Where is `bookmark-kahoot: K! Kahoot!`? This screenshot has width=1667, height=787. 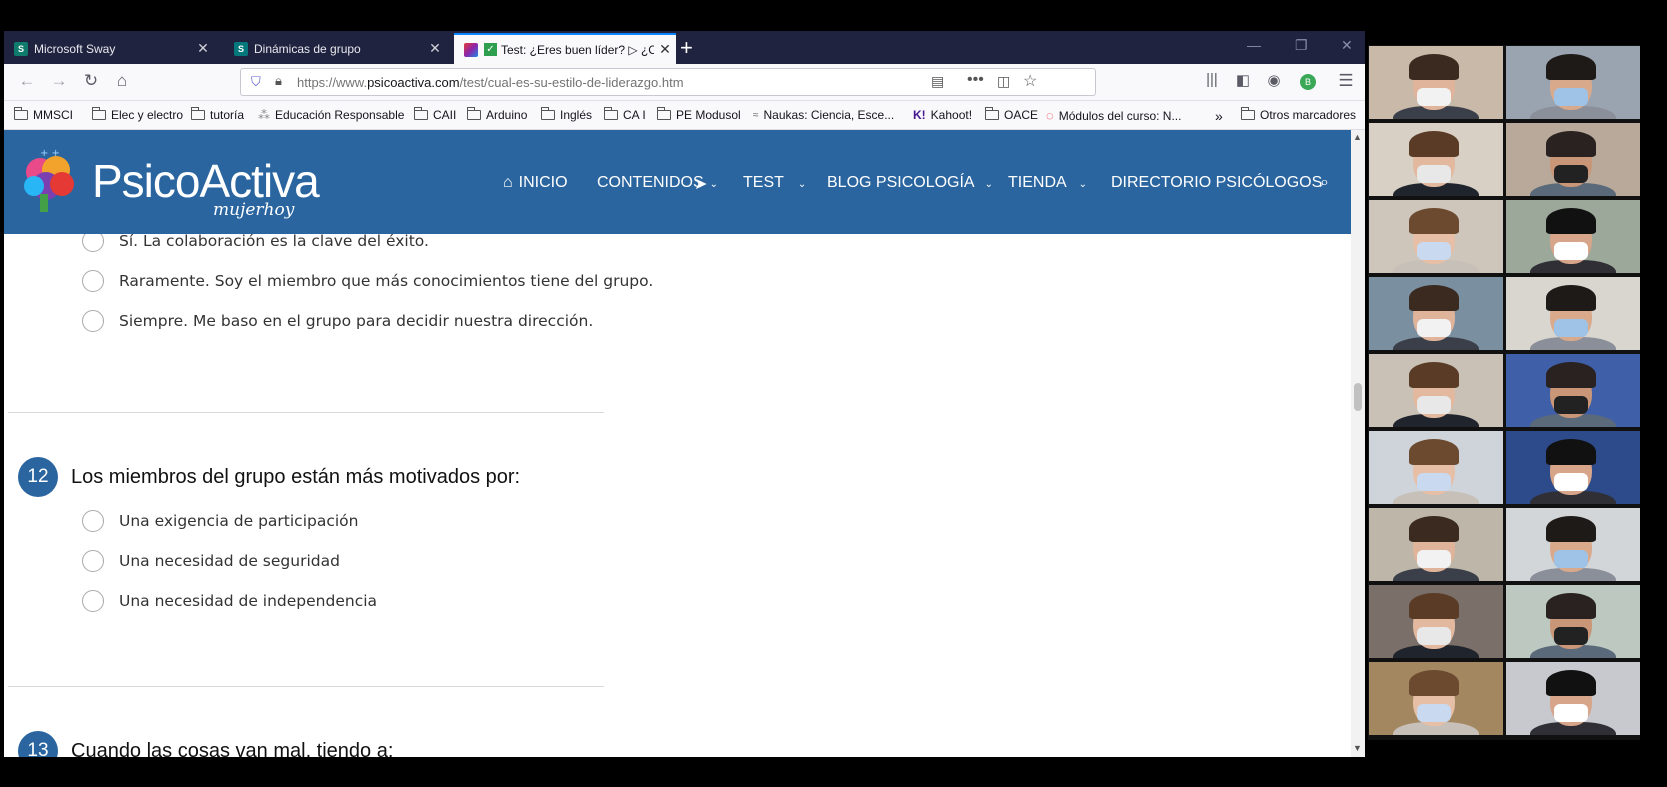
bookmark-kahoot: K! Kahoot! is located at coordinates (942, 115).